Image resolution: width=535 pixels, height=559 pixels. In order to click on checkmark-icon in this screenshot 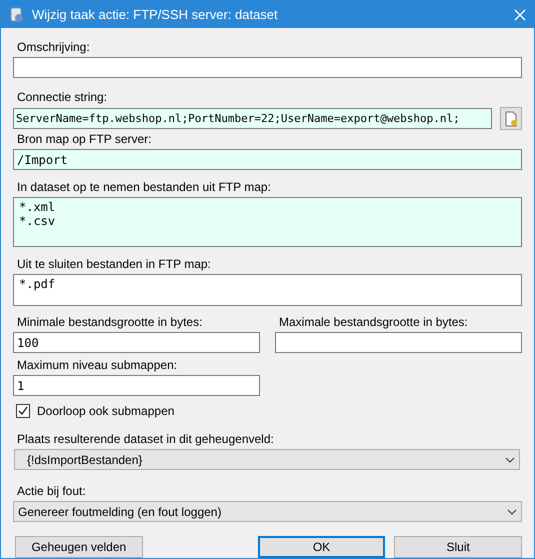, I will do `click(23, 411)`.